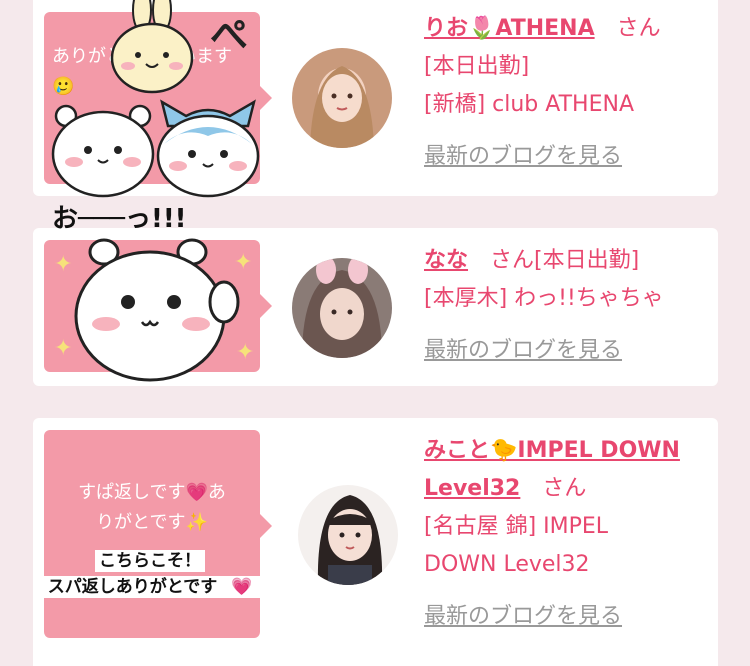 The height and width of the screenshot is (666, 750). Describe the element at coordinates (119, 219) in the screenshot. I see `sticker-exclaim-text: お───っ!!!` at that location.